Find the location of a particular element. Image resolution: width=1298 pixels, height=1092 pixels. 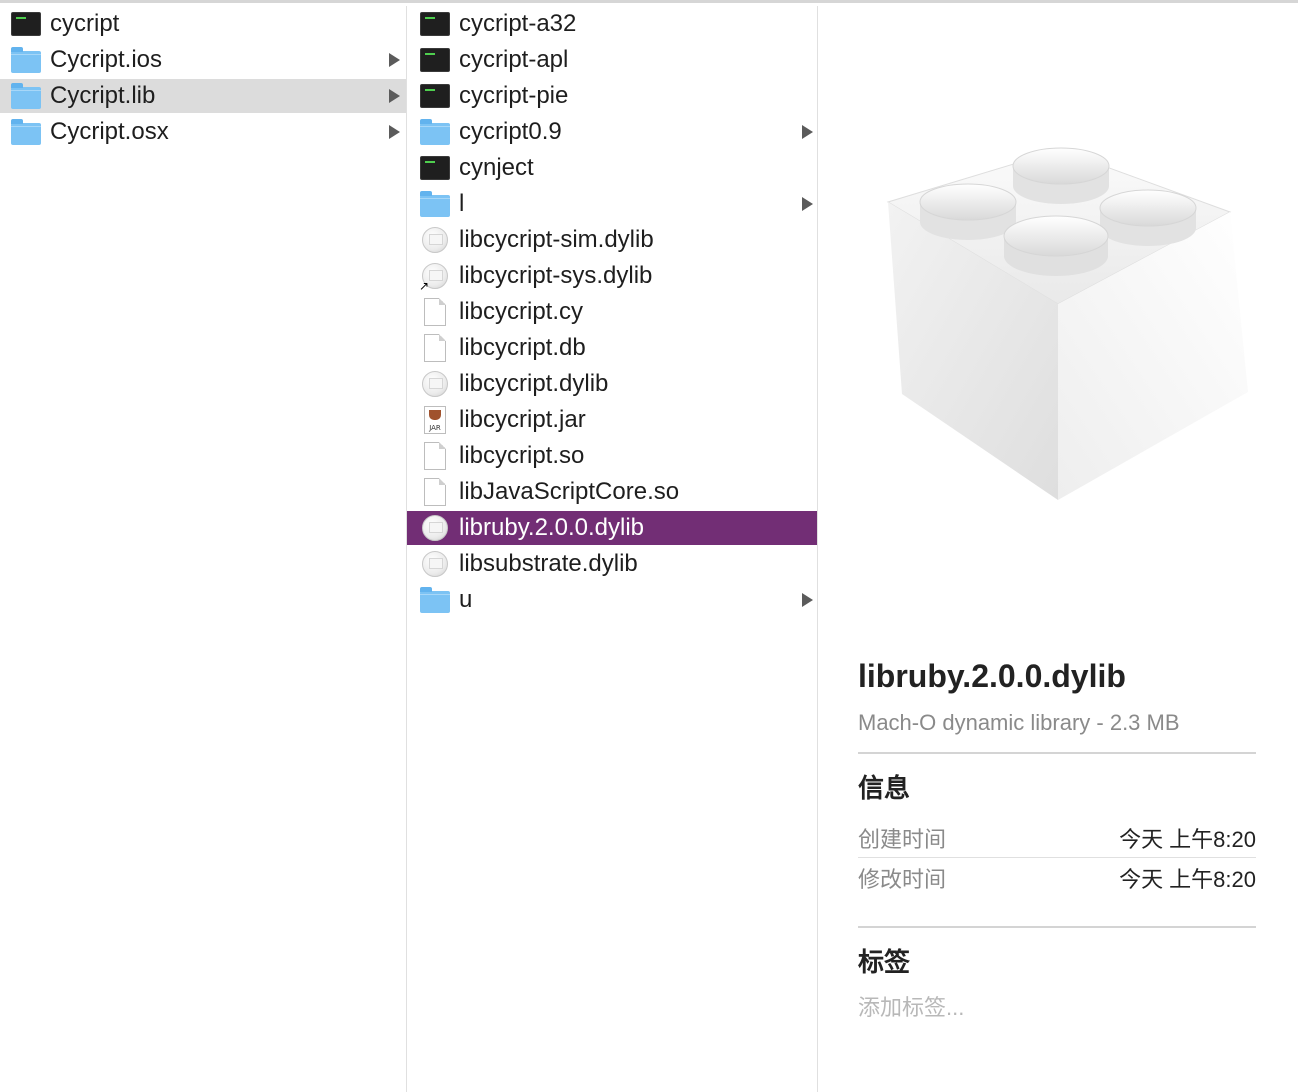

list-item: ↗ libcycript-sys.dylib is located at coordinates (612, 276).